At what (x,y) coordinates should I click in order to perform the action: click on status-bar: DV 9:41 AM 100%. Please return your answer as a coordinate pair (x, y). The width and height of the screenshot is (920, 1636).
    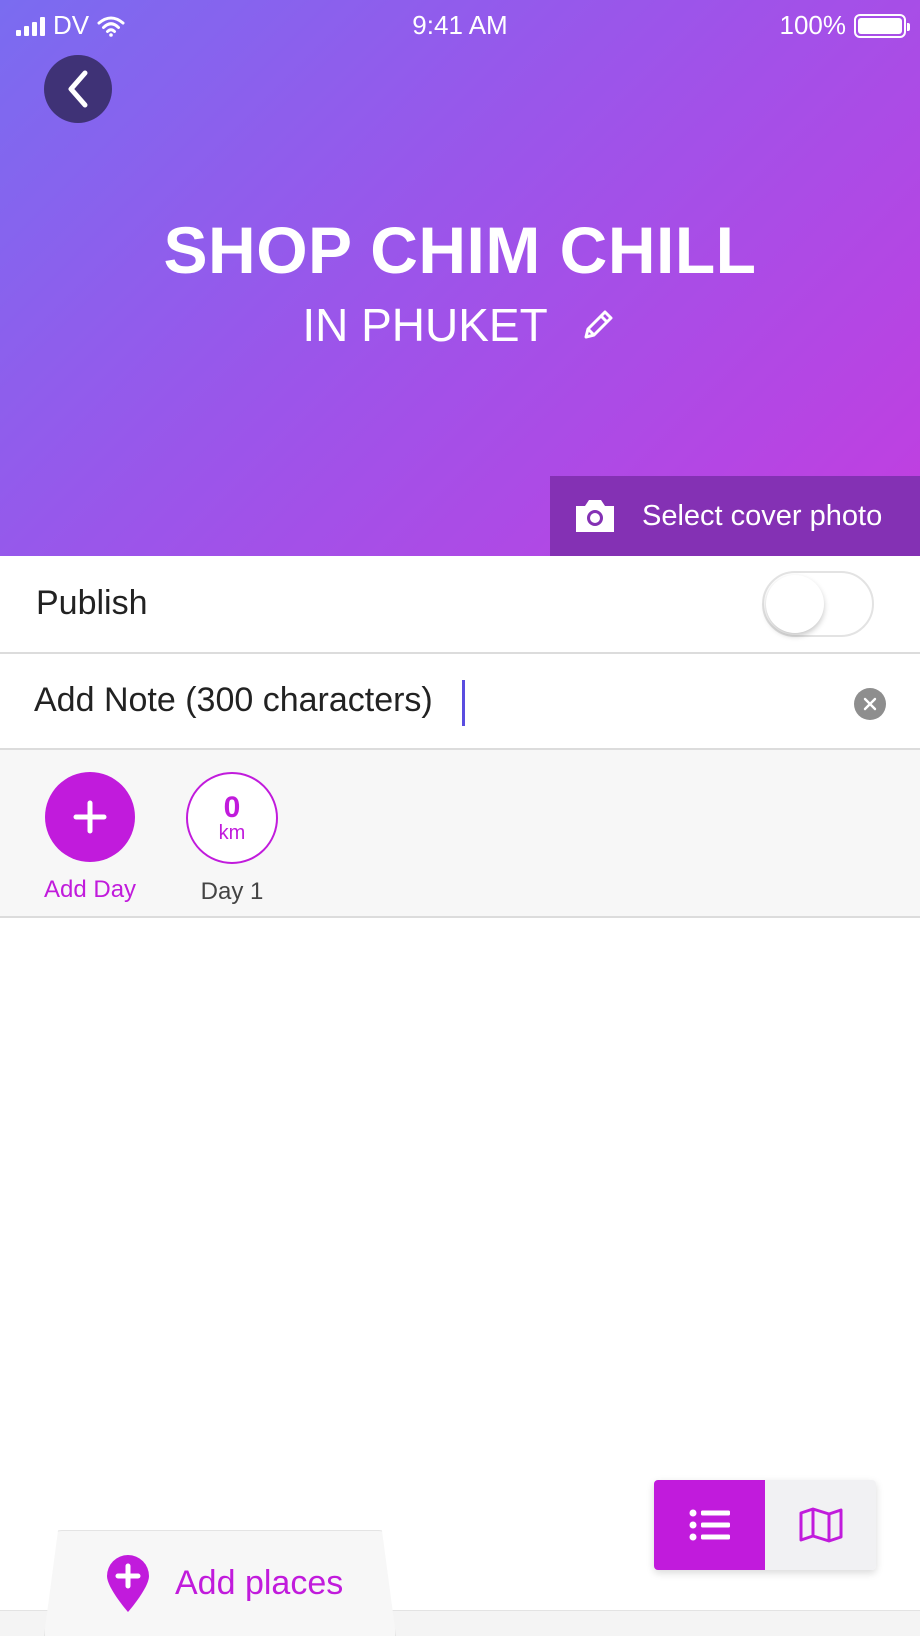
    Looking at the image, I should click on (460, 24).